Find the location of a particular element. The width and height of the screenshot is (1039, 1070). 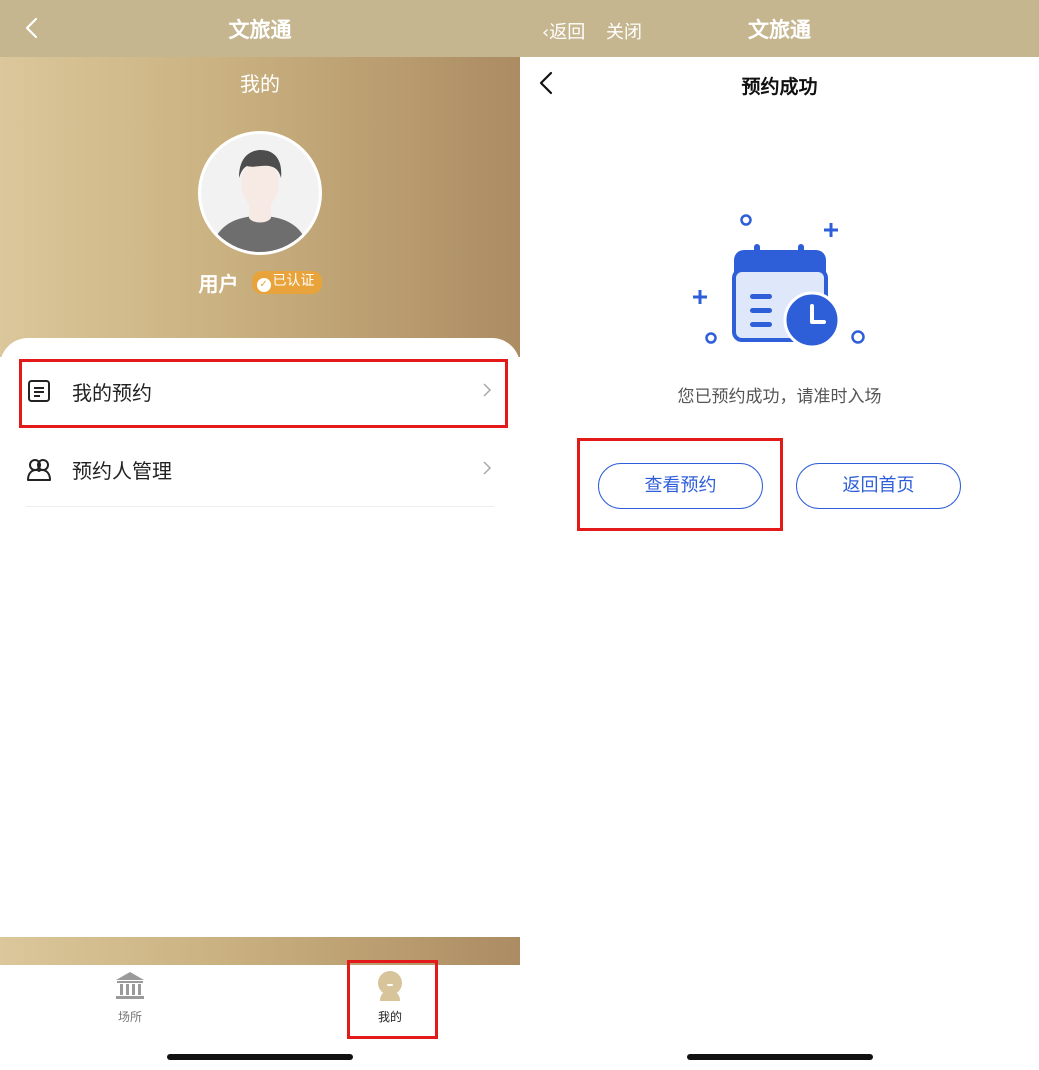

check-badge-icon: ✓ is located at coordinates (263, 285).